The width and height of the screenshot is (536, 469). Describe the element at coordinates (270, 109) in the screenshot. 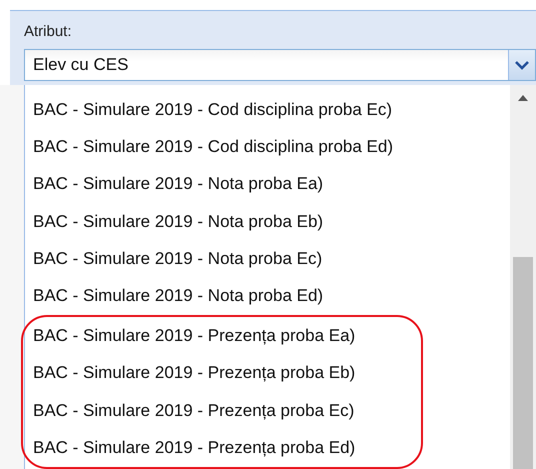

I see `dropdown-option: BAC - Simulare 2019 - Cod disciplina proba Ec)` at that location.